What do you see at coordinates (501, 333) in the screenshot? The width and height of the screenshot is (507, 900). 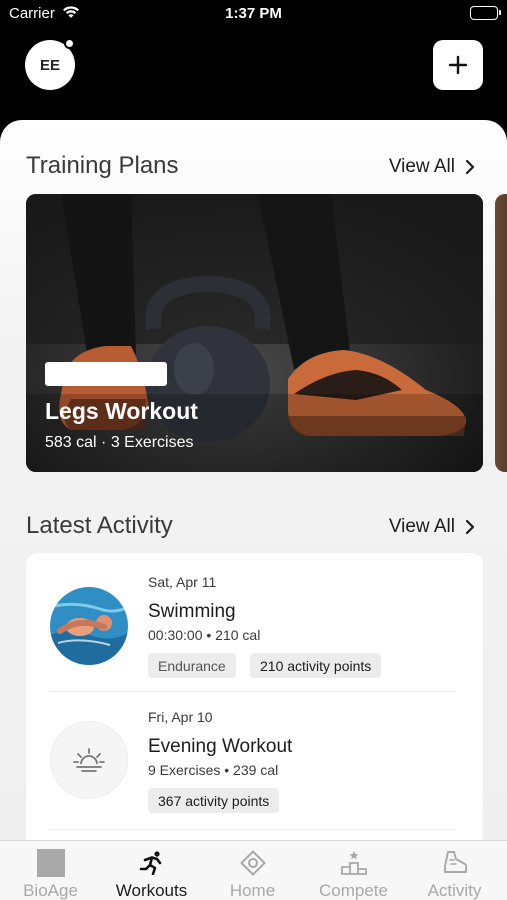 I see `next-plan-card-peek` at bounding box center [501, 333].